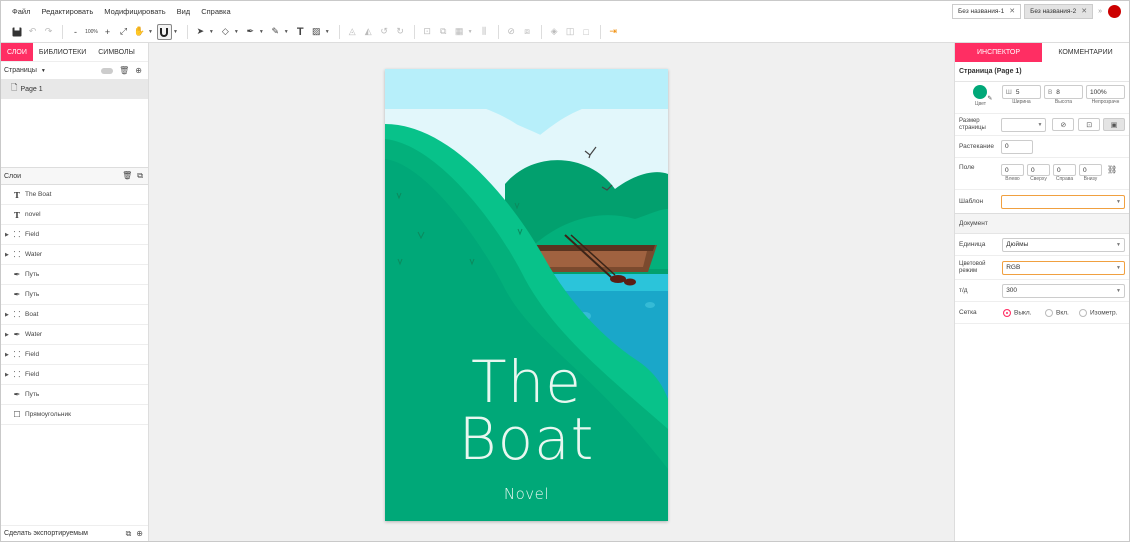 The width and height of the screenshot is (1130, 542). I want to click on save-icon, so click(16, 32).